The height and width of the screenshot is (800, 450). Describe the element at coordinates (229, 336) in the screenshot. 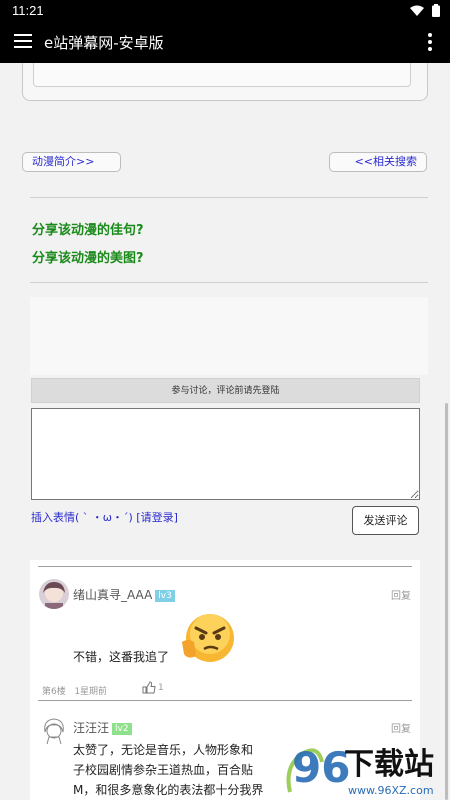

I see `ad-area` at that location.